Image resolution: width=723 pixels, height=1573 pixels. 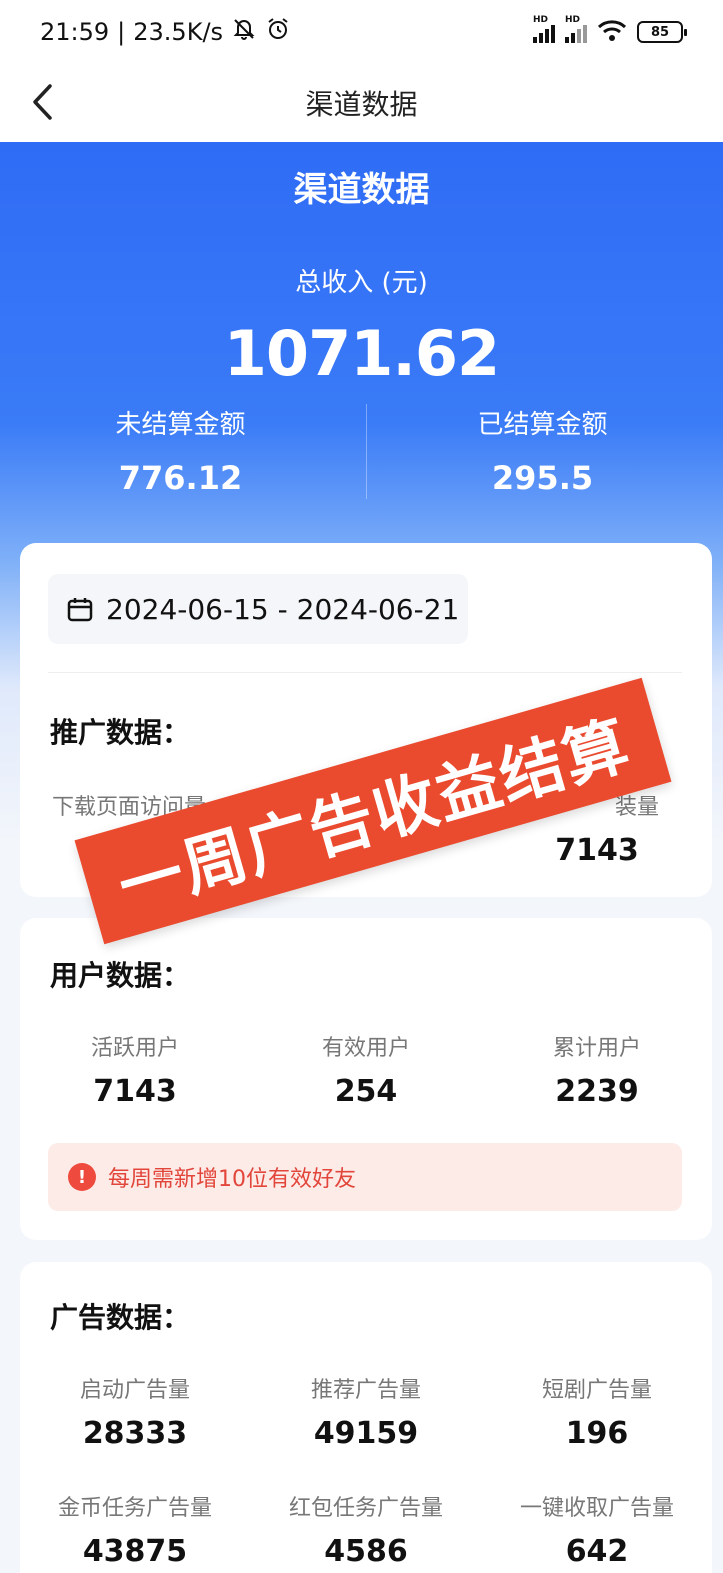 I want to click on calendar-icon, so click(x=80, y=610).